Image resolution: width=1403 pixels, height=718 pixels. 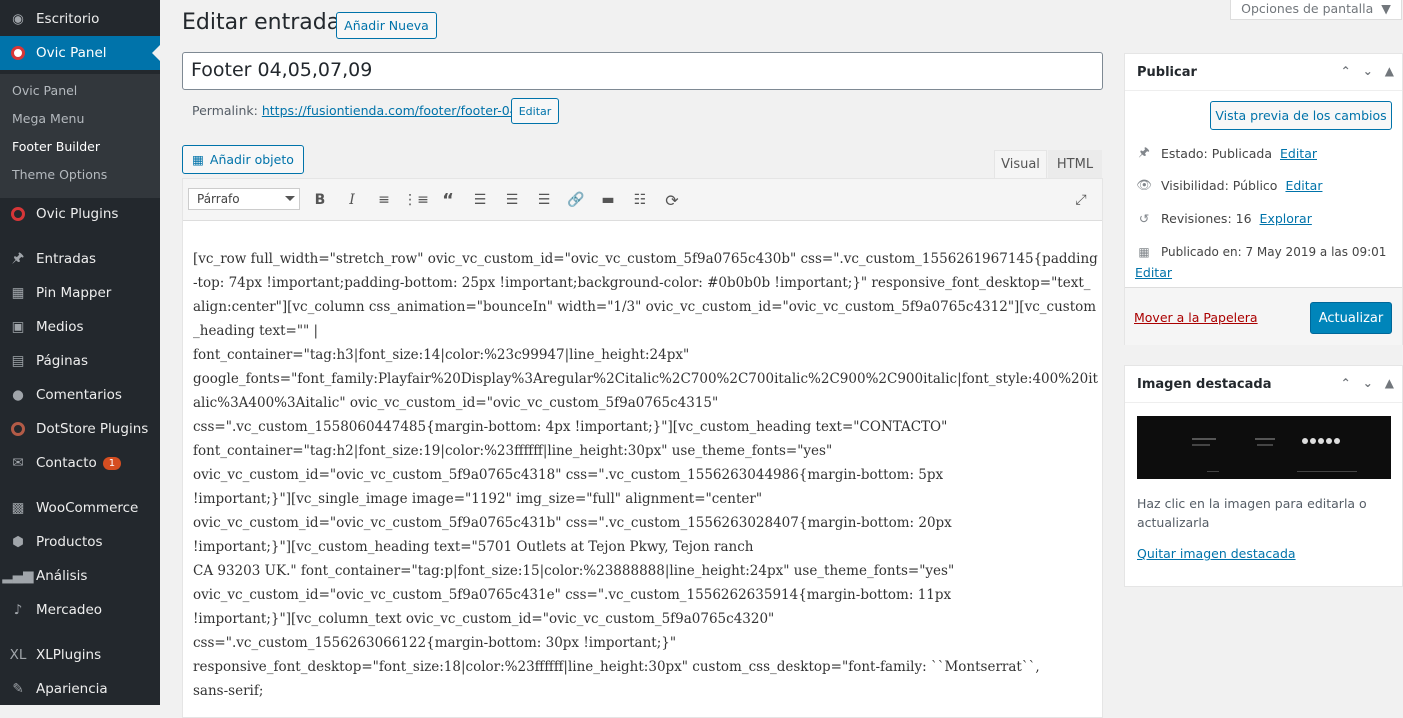 I want to click on publish-actions: Mover a la Papelera Actualizar, so click(x=1263, y=316).